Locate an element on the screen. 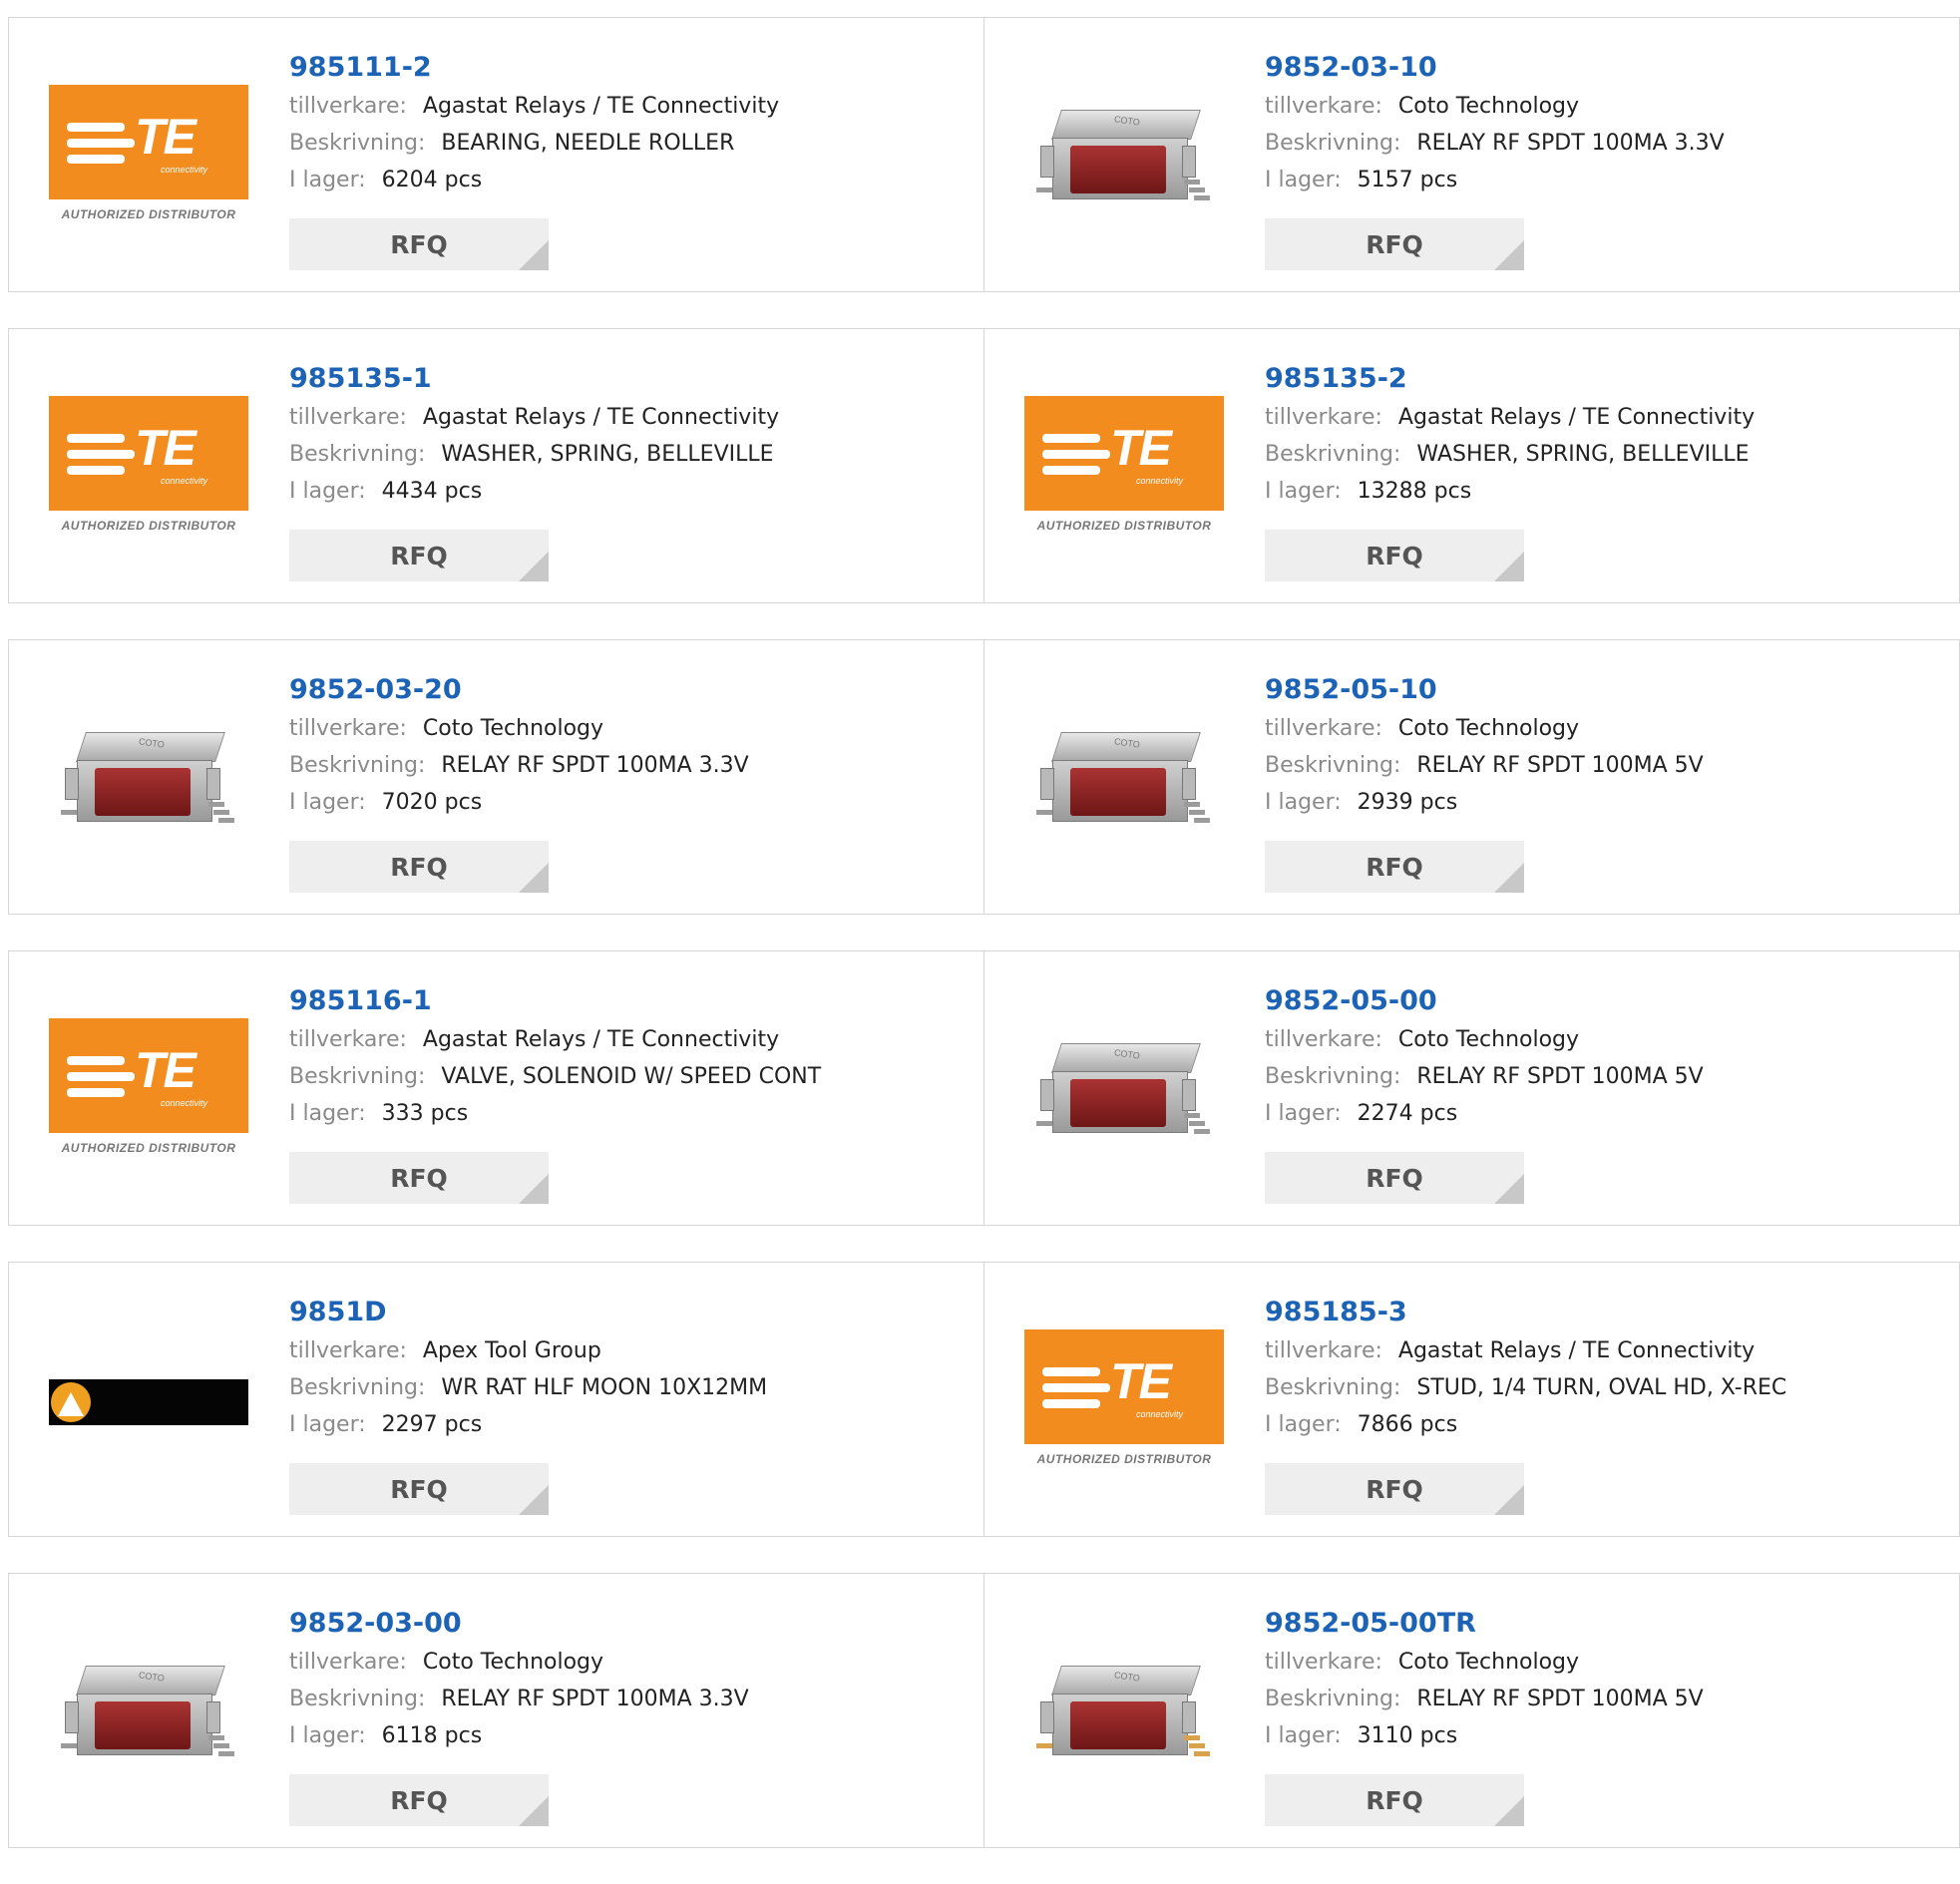  part-number-link: 9852-03-10 is located at coordinates (1602, 68).